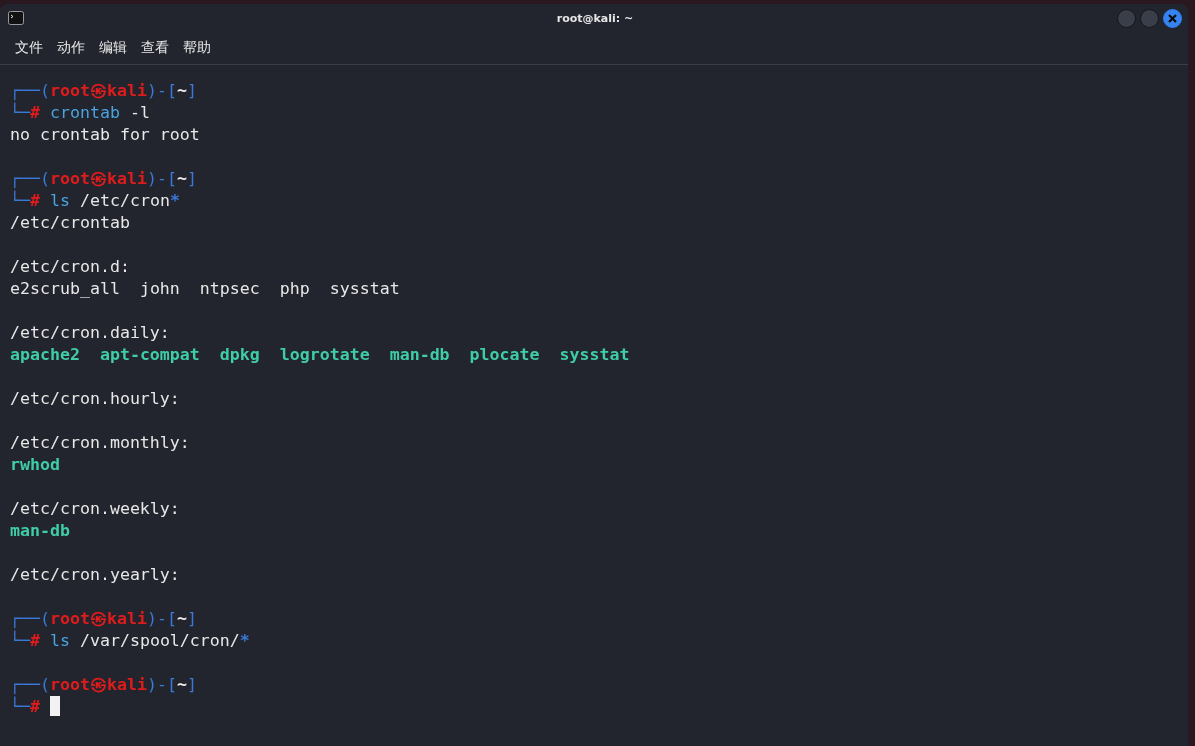  Describe the element at coordinates (324, 354) in the screenshot. I see `executable-name: logrotate` at that location.